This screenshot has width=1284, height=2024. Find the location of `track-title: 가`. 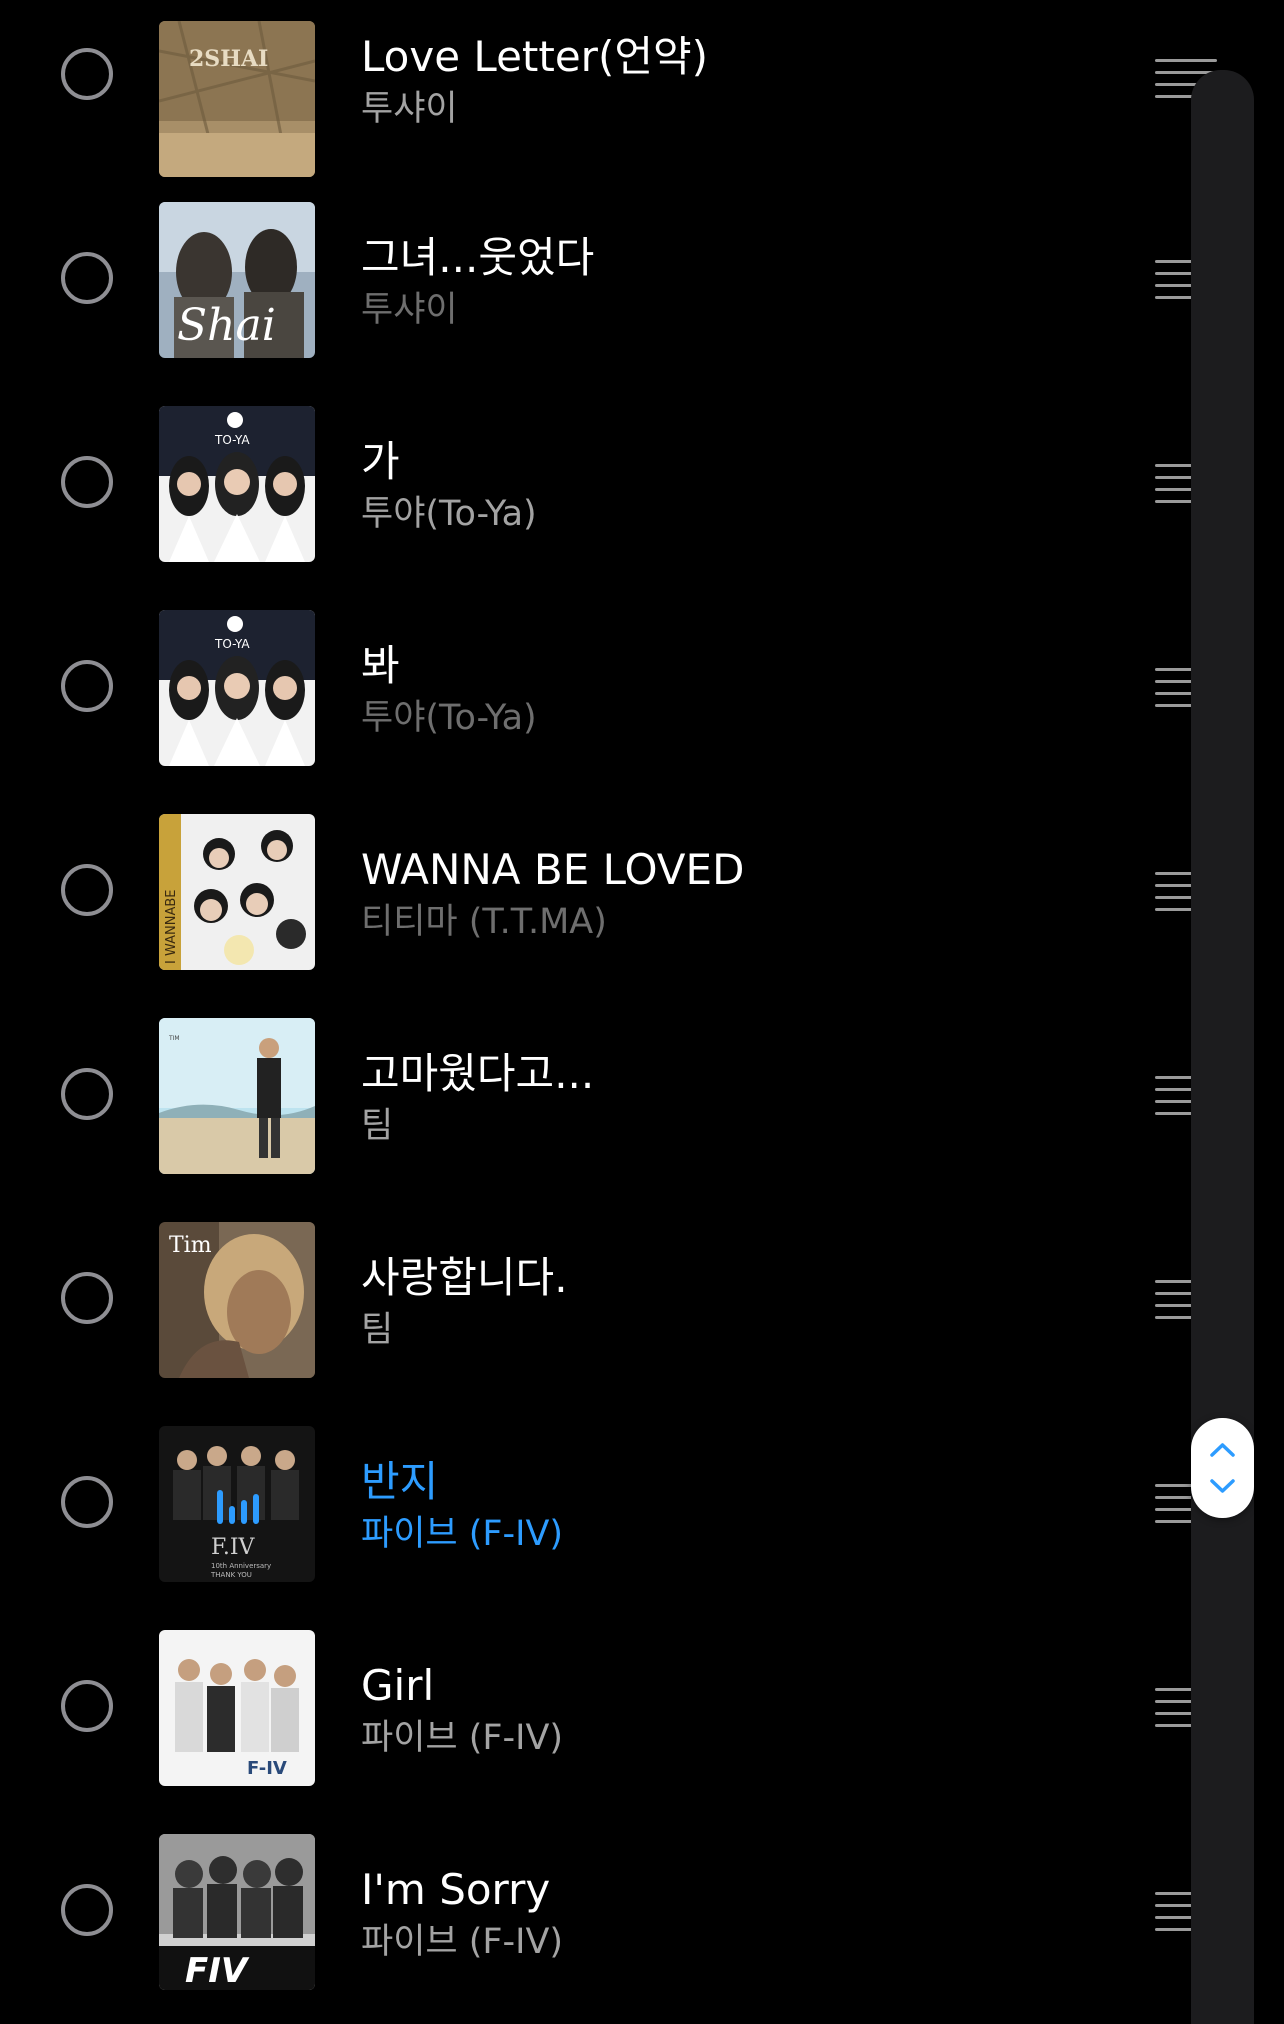

track-title: 가 is located at coordinates (380, 461).